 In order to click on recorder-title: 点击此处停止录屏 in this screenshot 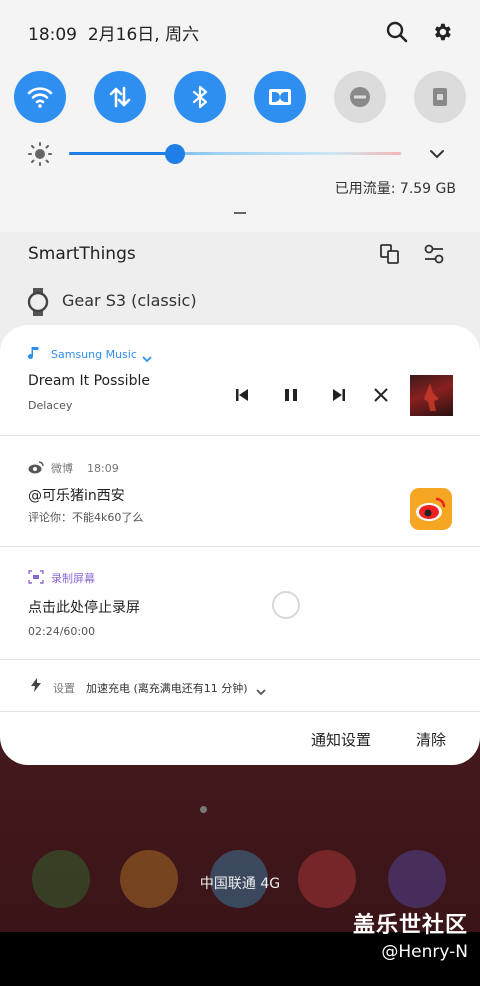, I will do `click(84, 607)`.